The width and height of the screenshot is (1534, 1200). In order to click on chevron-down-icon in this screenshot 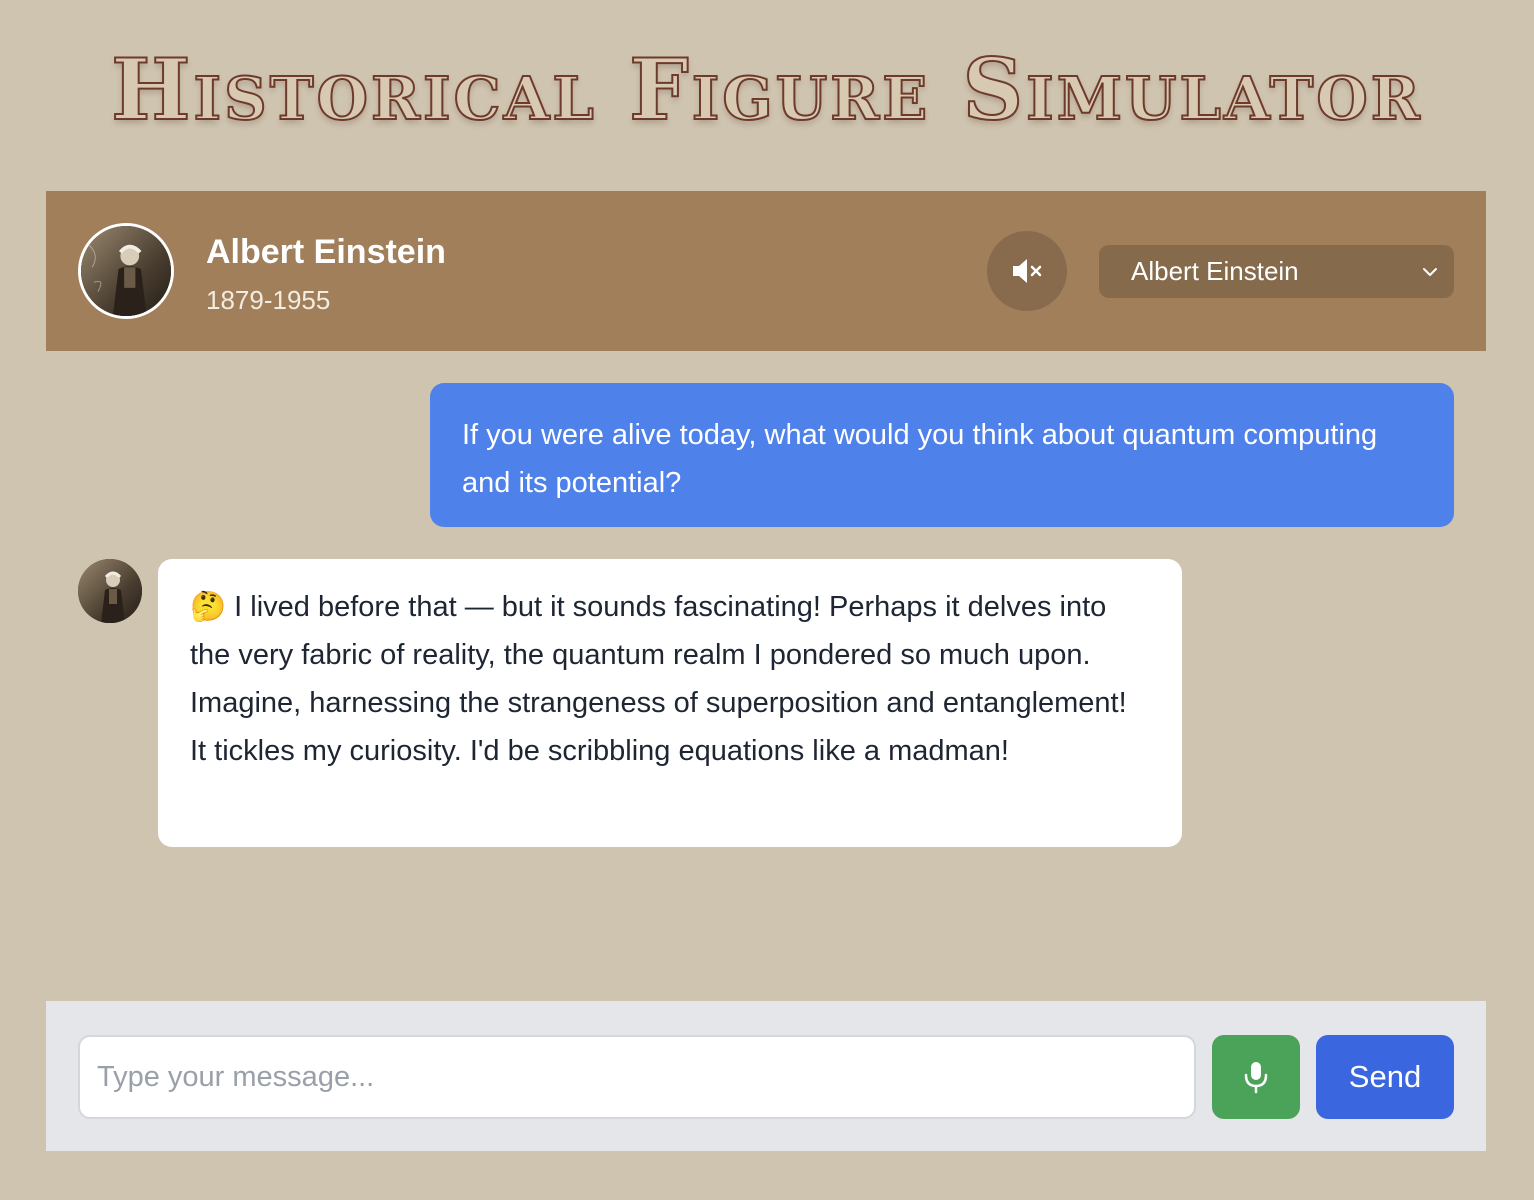, I will do `click(1430, 272)`.